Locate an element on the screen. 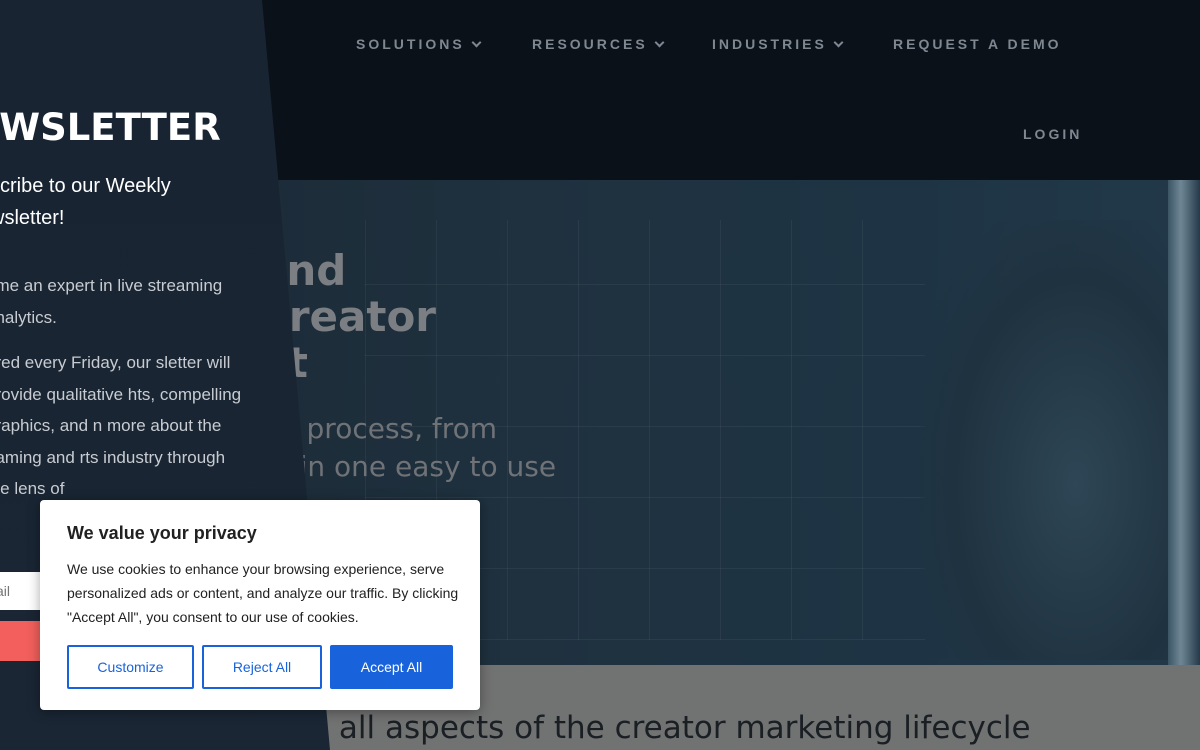 Image resolution: width=1200 pixels, height=750 pixels. nav-label: REQUEST A DEMO is located at coordinates (977, 44).